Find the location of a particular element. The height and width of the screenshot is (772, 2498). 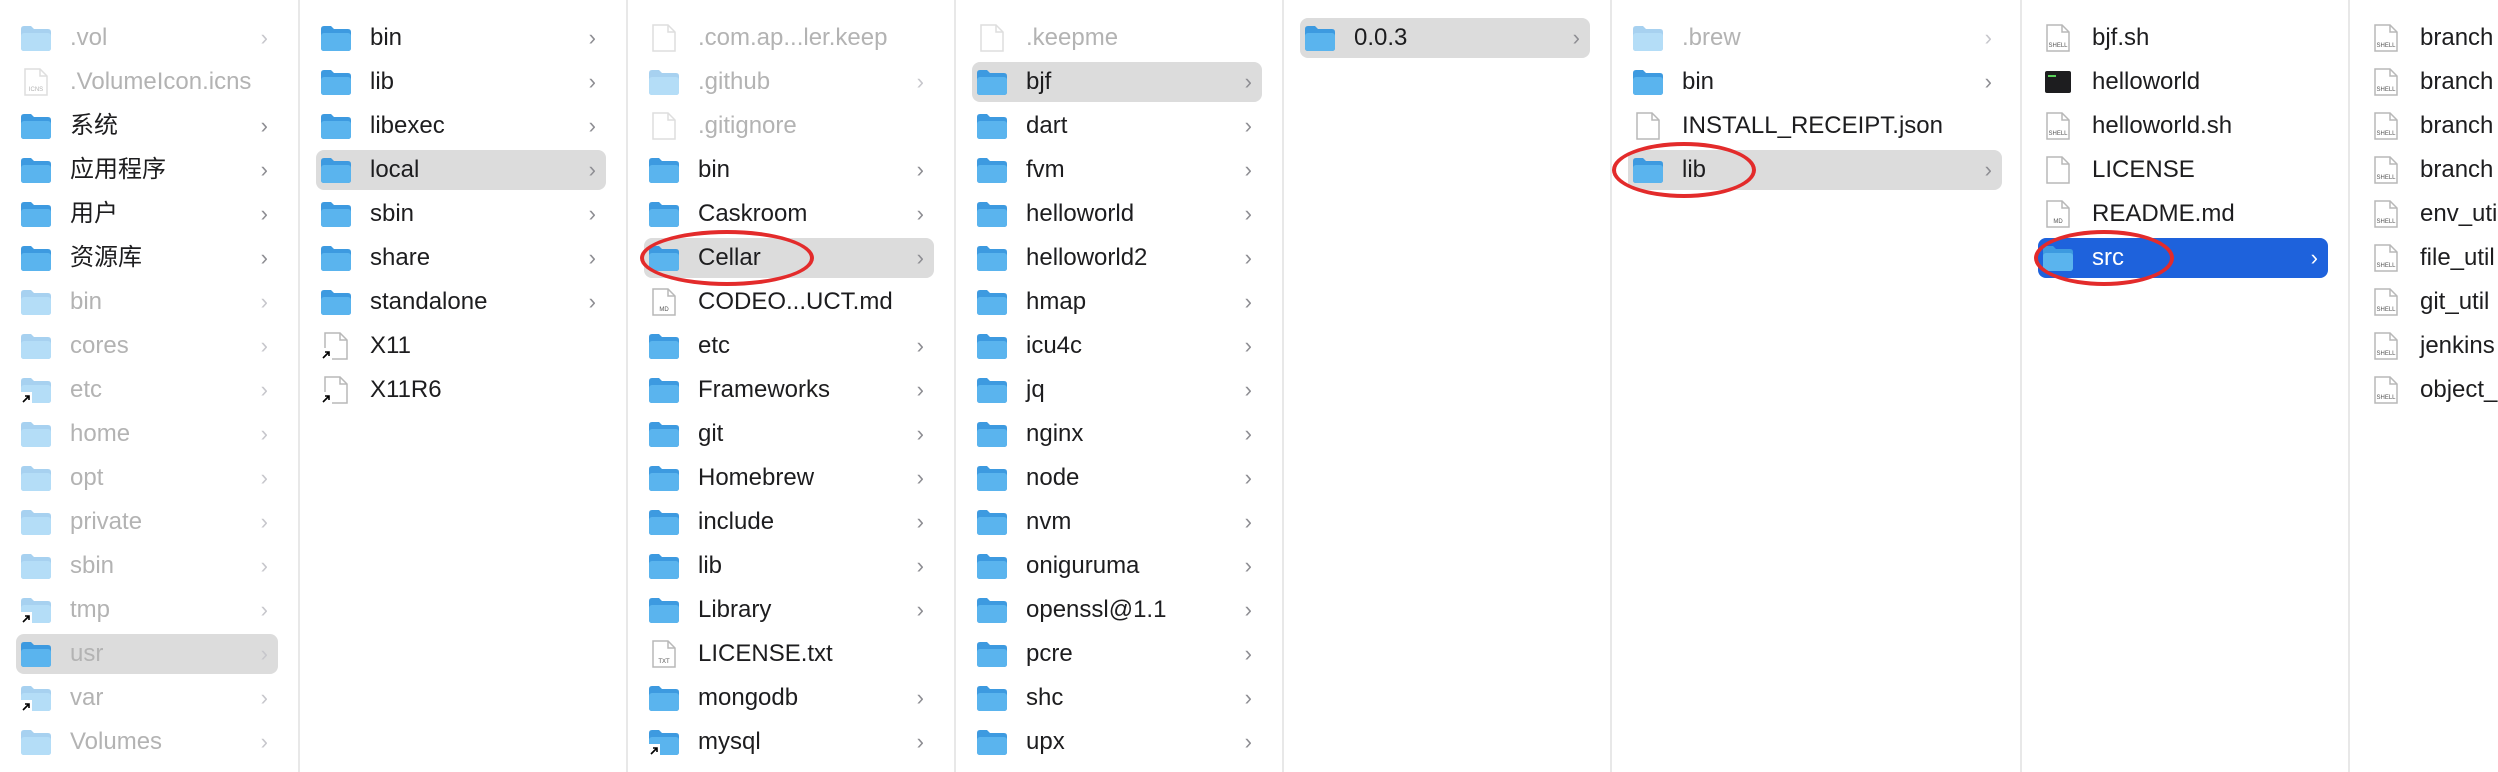

finder-item-cores: cores › is located at coordinates (147, 346).